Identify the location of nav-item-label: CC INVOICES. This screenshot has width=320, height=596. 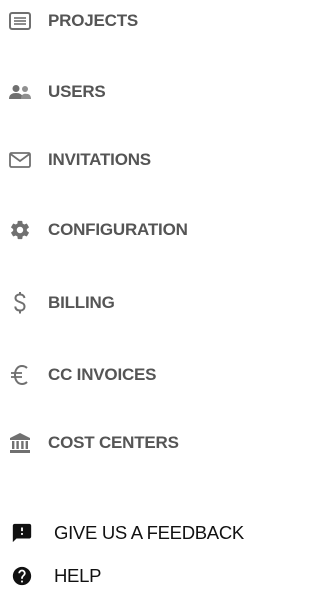
(102, 374).